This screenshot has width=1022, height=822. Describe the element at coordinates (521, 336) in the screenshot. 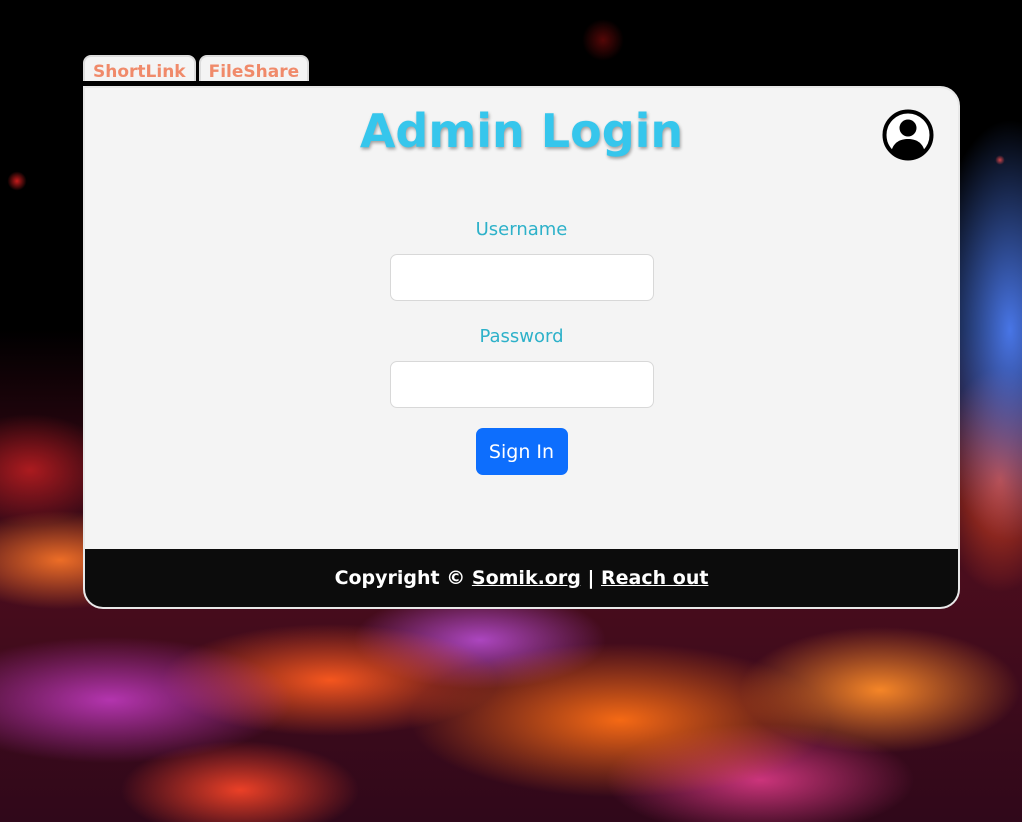

I see `password-label: Password` at that location.